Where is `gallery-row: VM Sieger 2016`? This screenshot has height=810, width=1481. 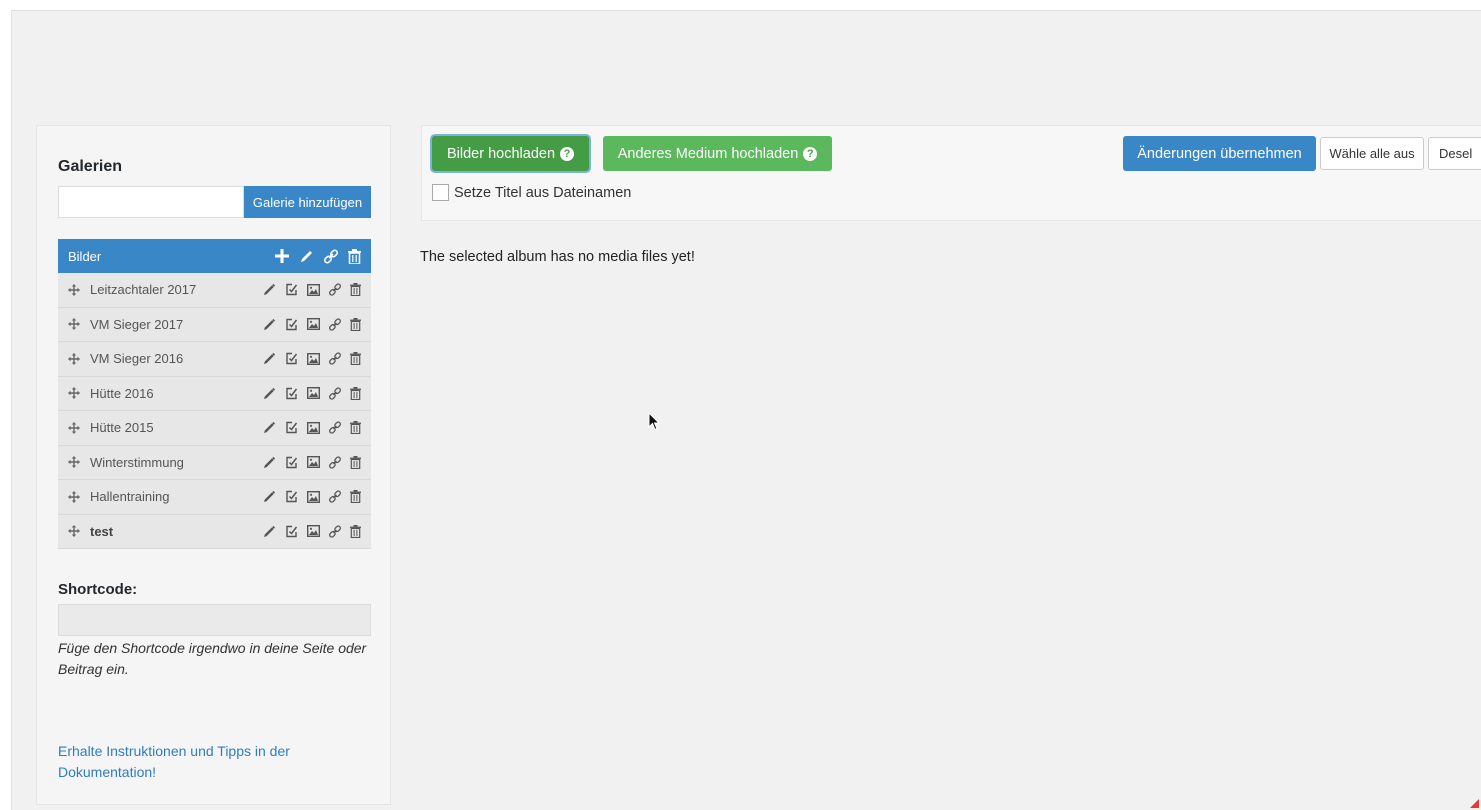 gallery-row: VM Sieger 2016 is located at coordinates (214, 359).